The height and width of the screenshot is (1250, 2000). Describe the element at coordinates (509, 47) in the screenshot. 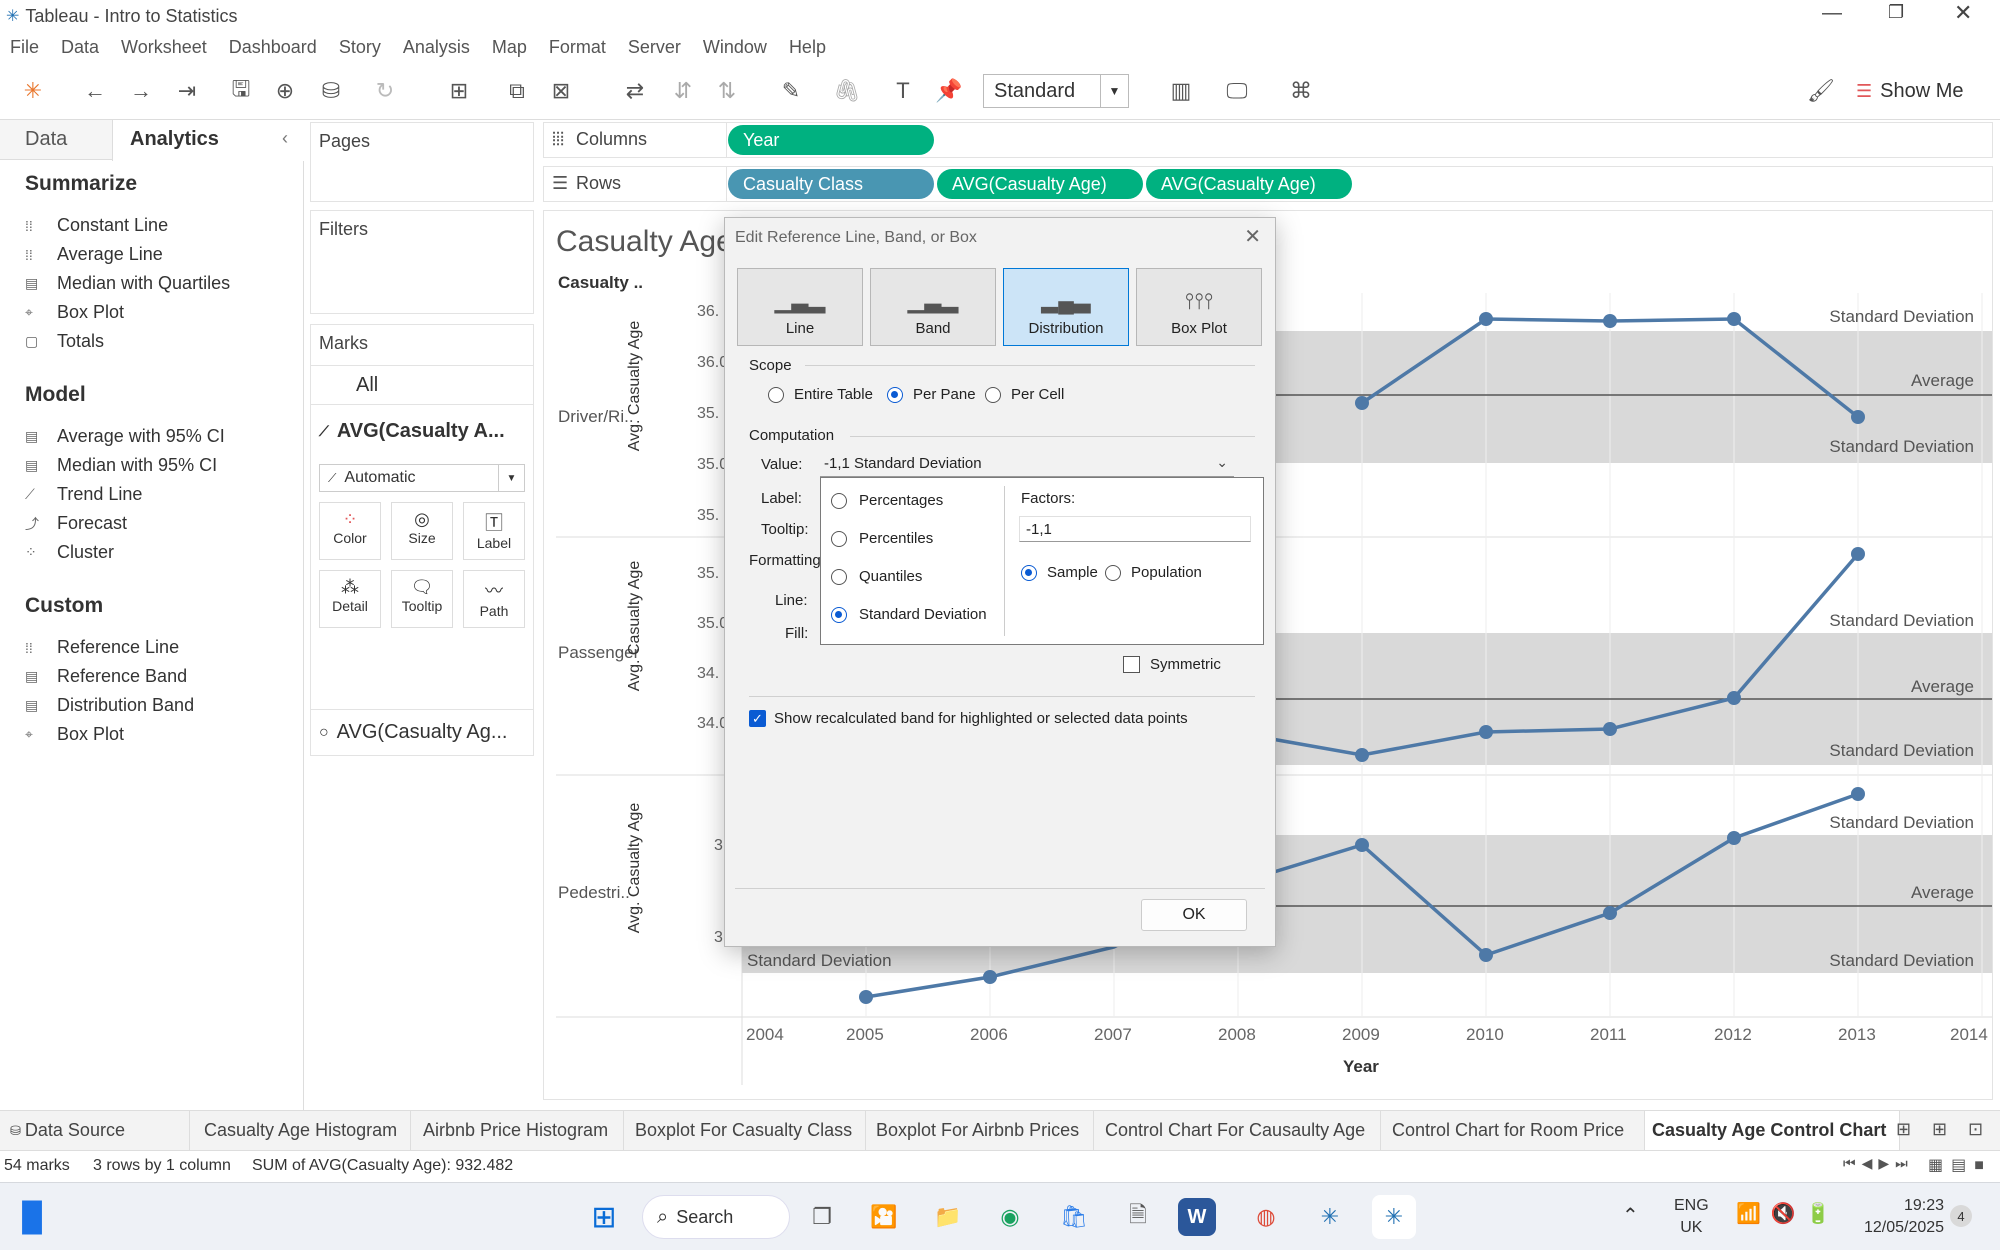

I see `menu-map: Map` at that location.